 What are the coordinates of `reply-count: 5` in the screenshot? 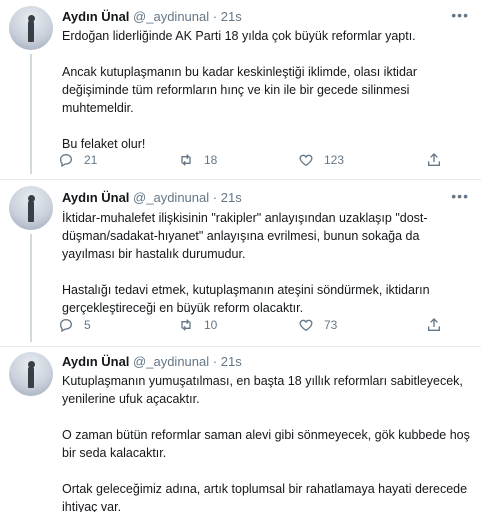 It's located at (87, 325).